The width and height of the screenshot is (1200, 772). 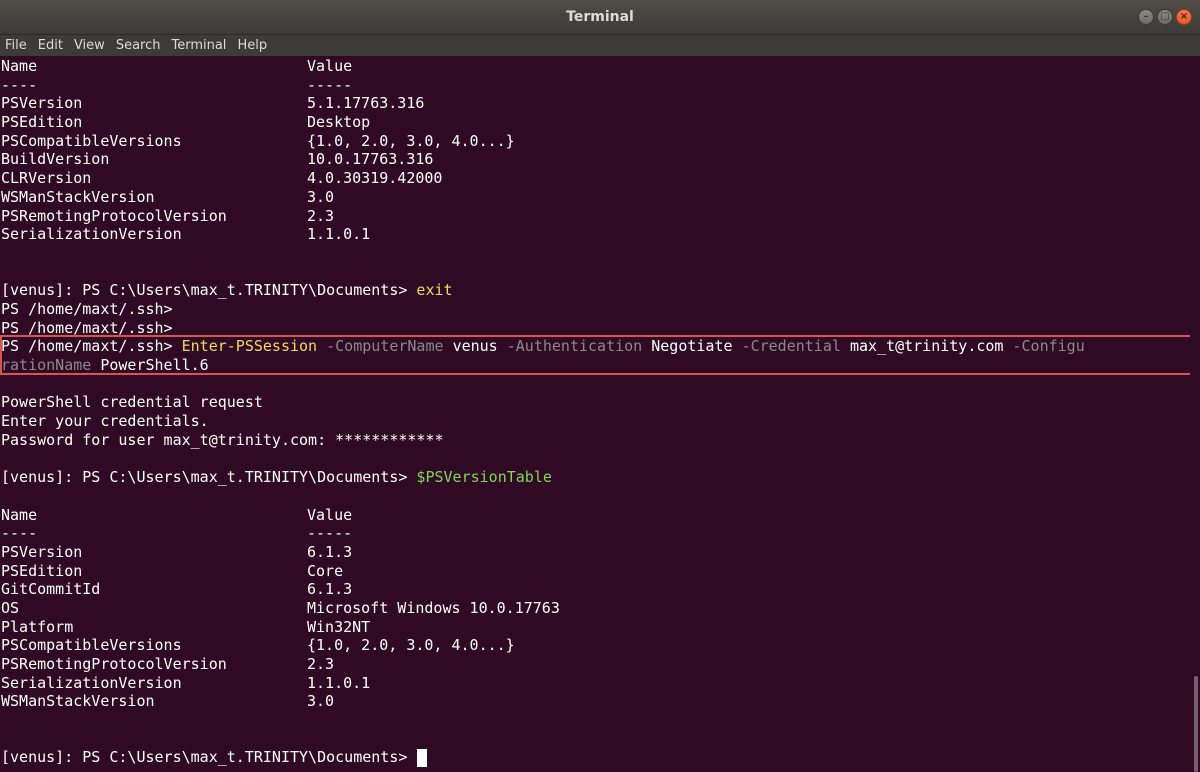 What do you see at coordinates (50, 45) in the screenshot?
I see `menu-edit: Edit` at bounding box center [50, 45].